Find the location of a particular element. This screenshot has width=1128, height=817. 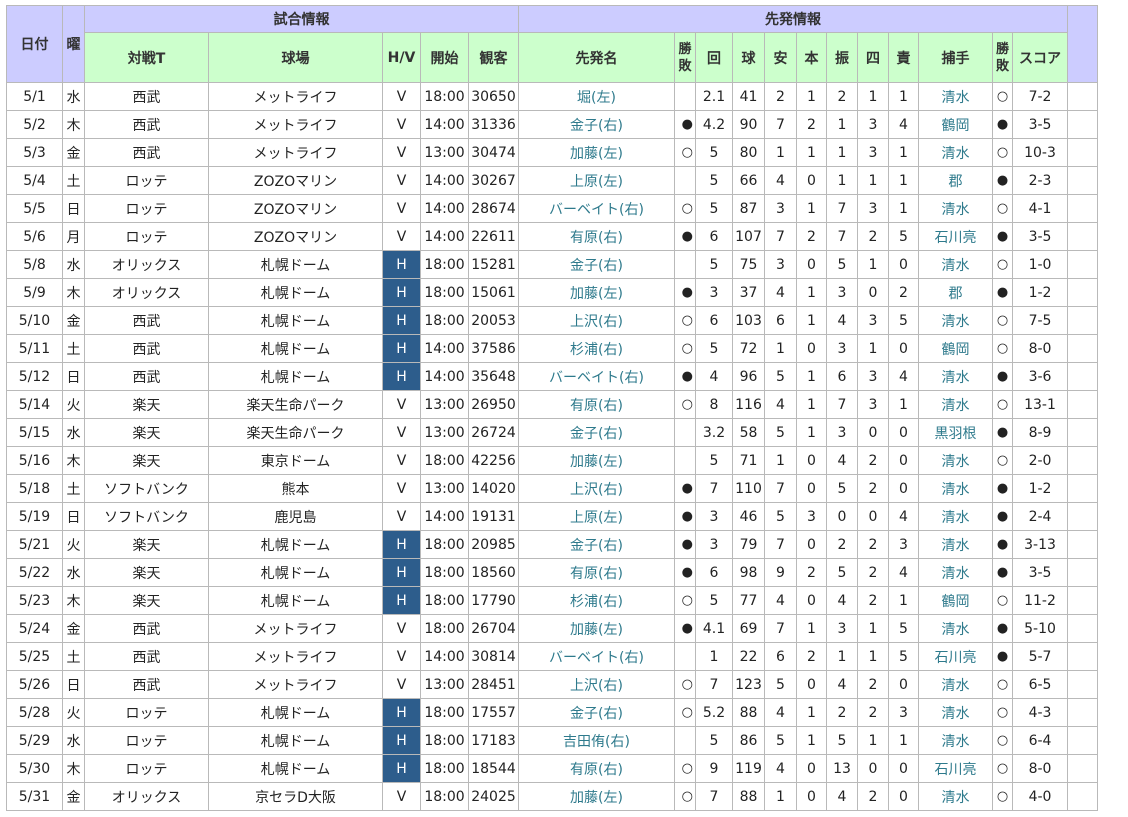

cell-hits: 4 is located at coordinates (780, 712).